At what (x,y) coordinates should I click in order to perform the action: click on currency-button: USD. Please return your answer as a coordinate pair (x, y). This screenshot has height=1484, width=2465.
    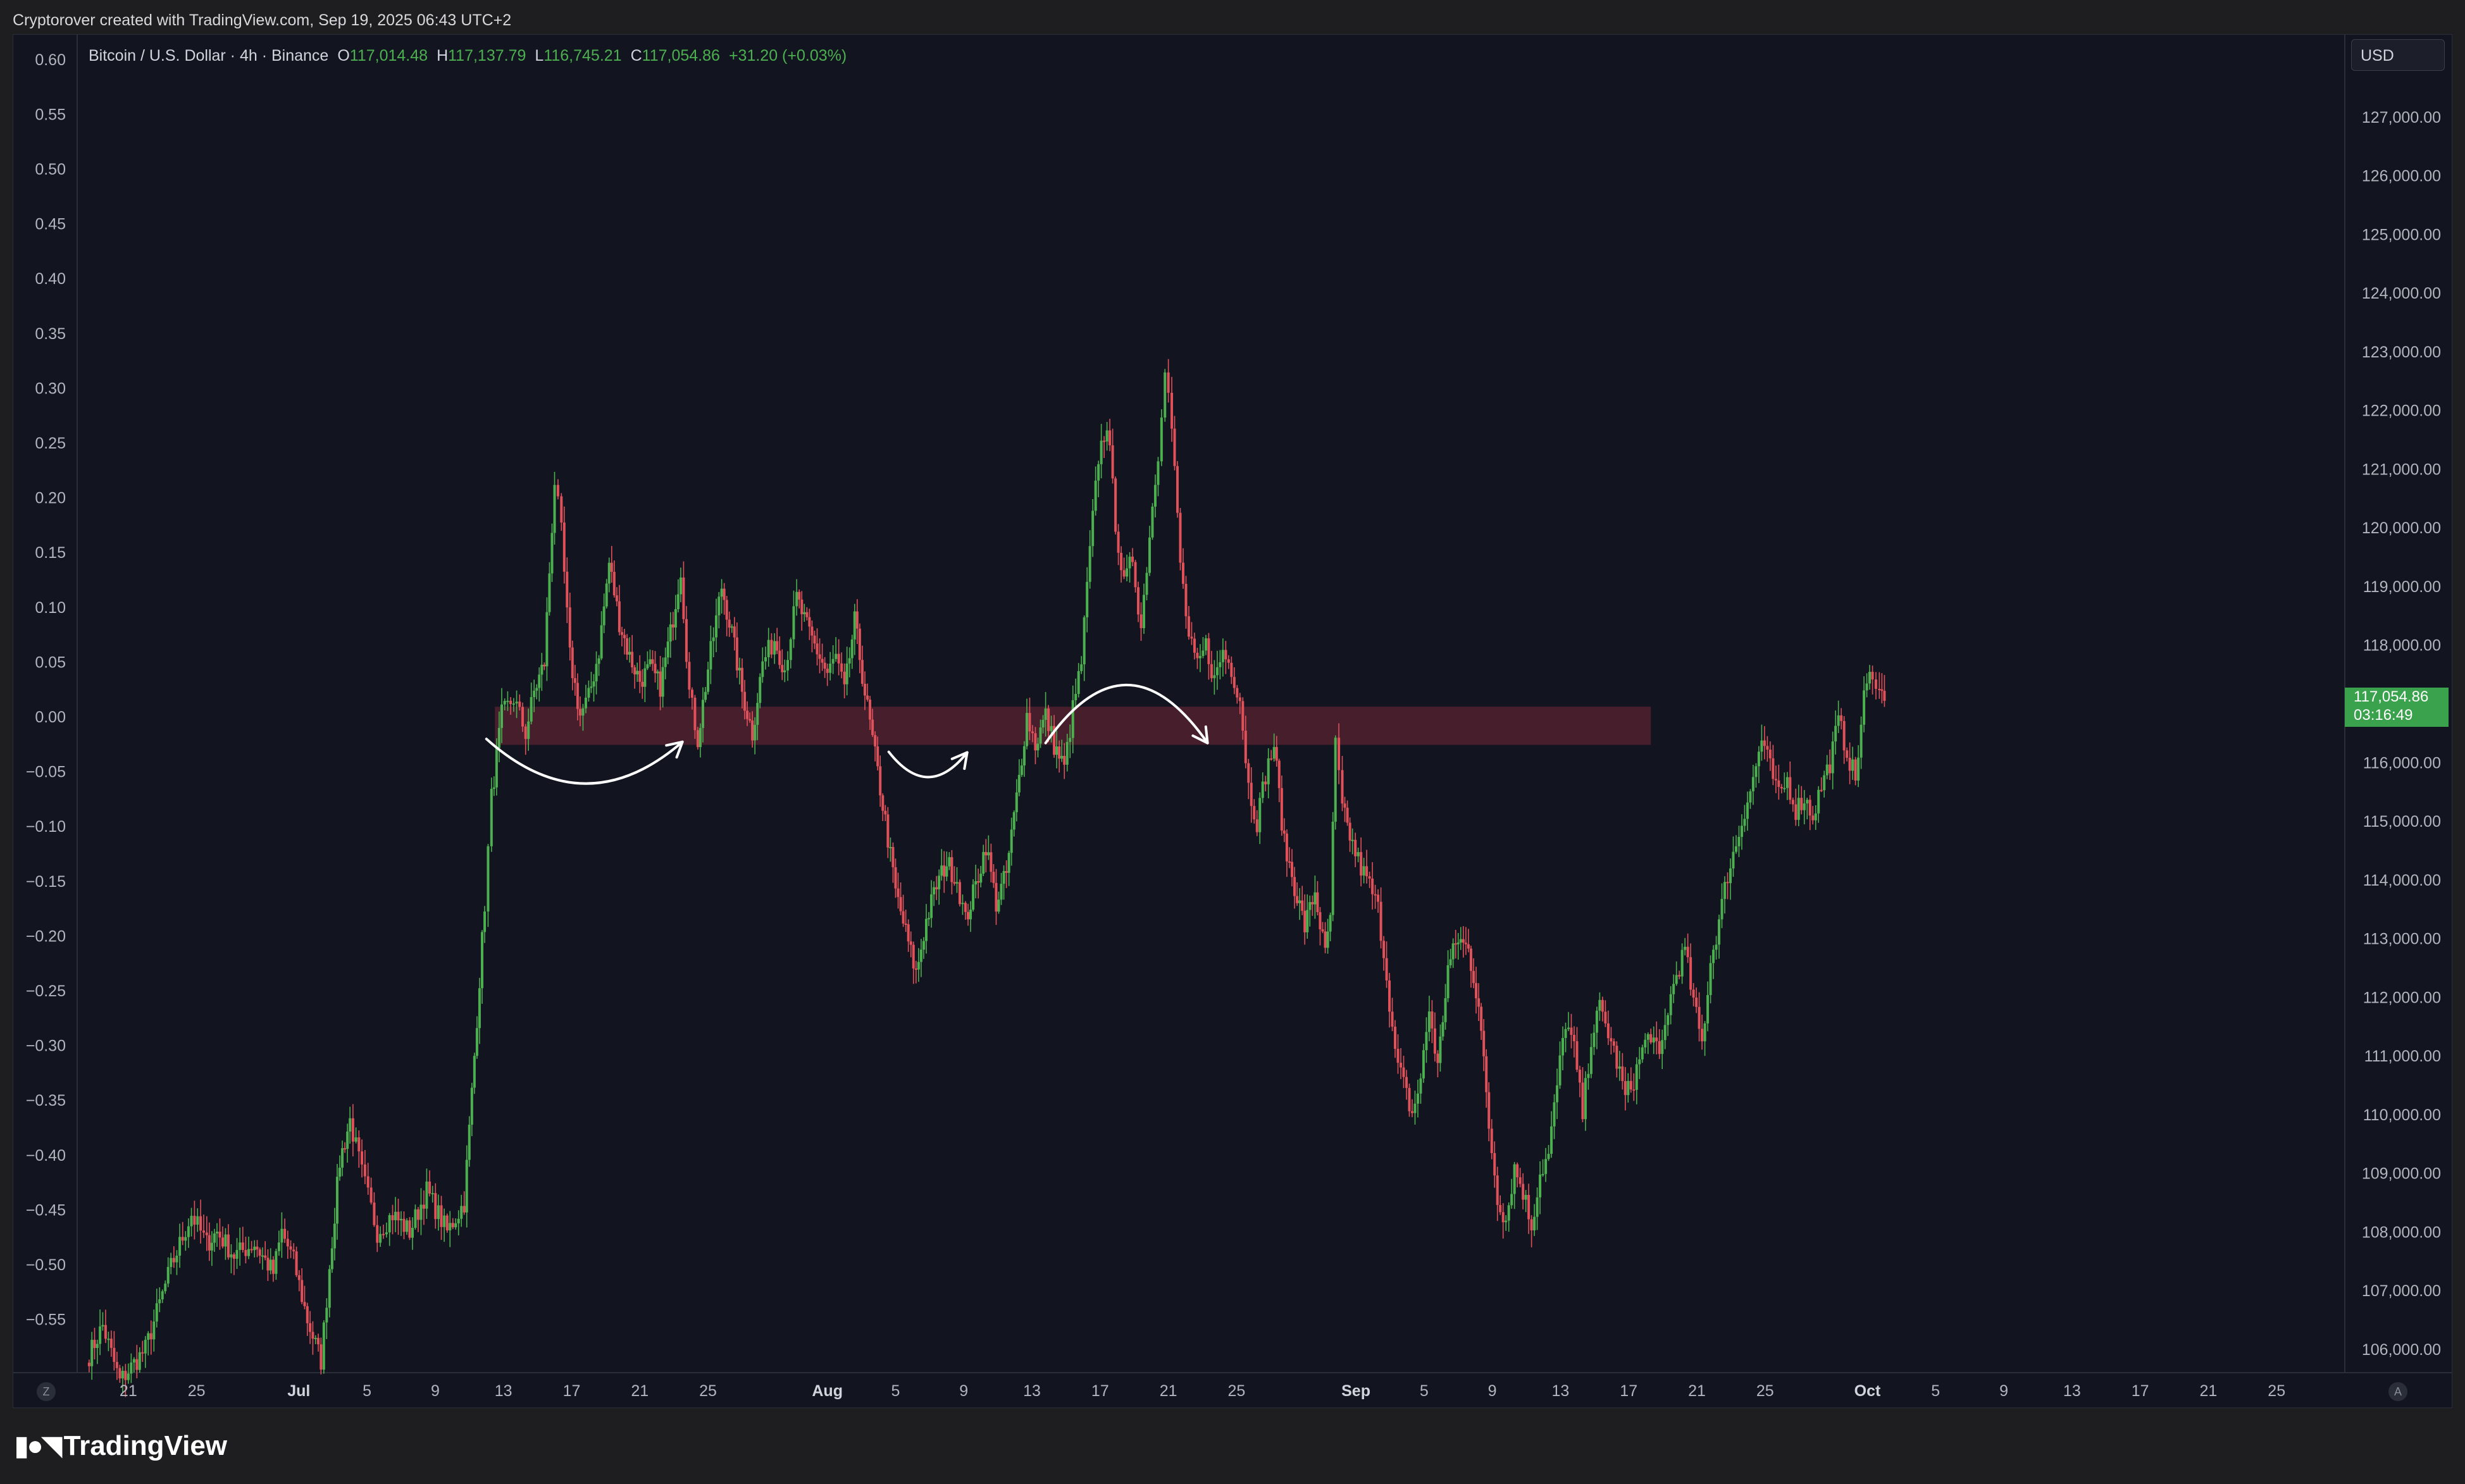
    Looking at the image, I should click on (2398, 55).